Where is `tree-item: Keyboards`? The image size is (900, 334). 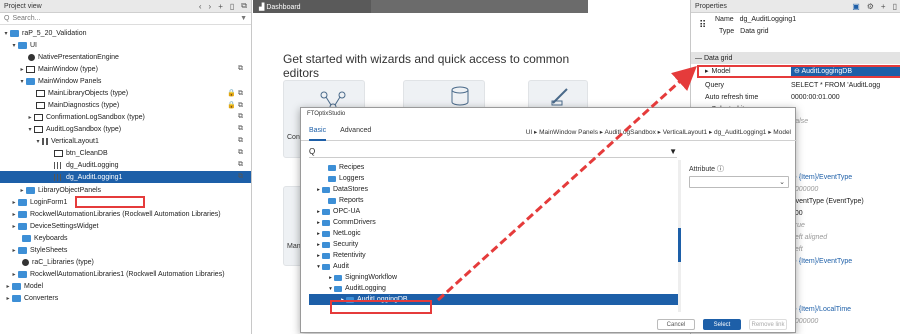 tree-item: Keyboards is located at coordinates (125, 238).